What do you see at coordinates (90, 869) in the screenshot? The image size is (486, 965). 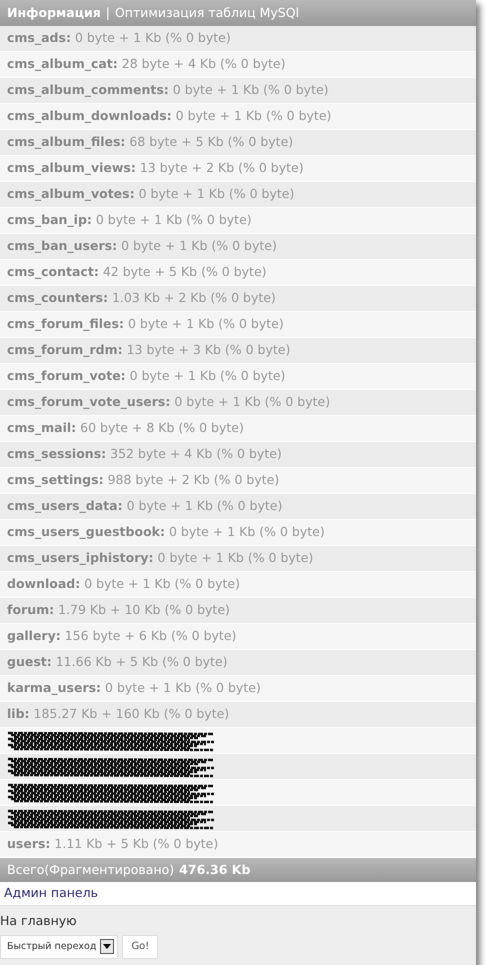 I see `total-label: Всего(Фрагментировано)` at bounding box center [90, 869].